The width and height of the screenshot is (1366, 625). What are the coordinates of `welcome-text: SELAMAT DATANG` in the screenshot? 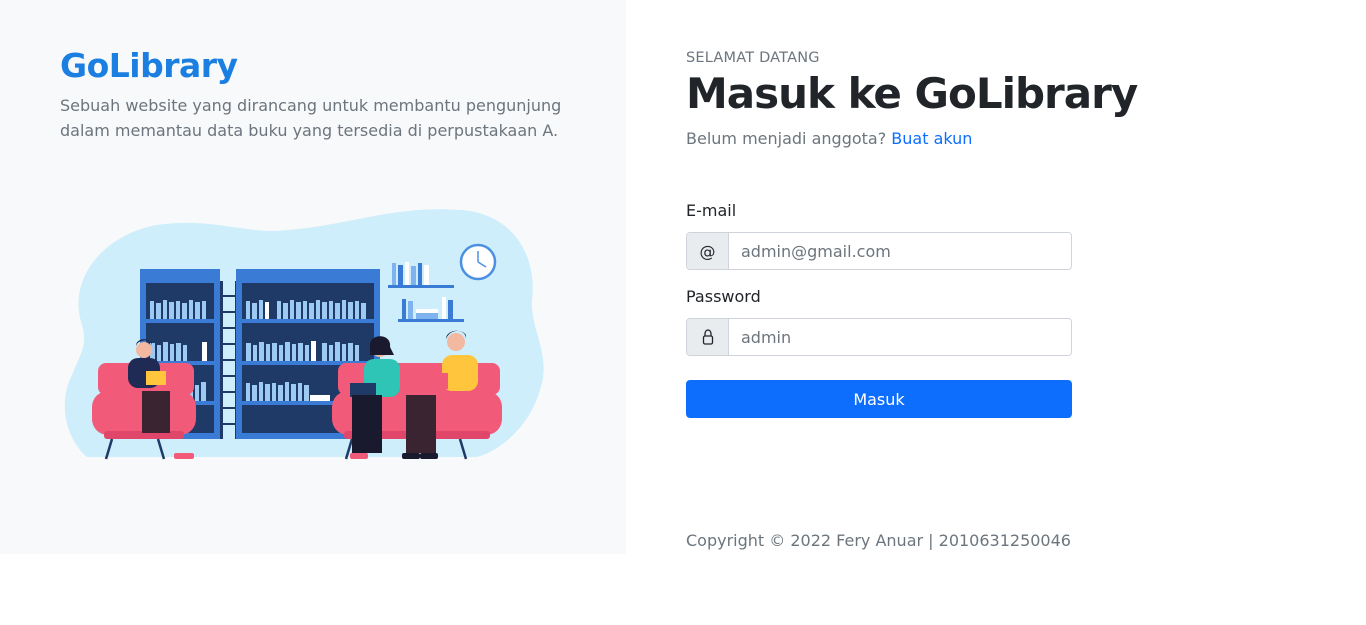 It's located at (753, 58).